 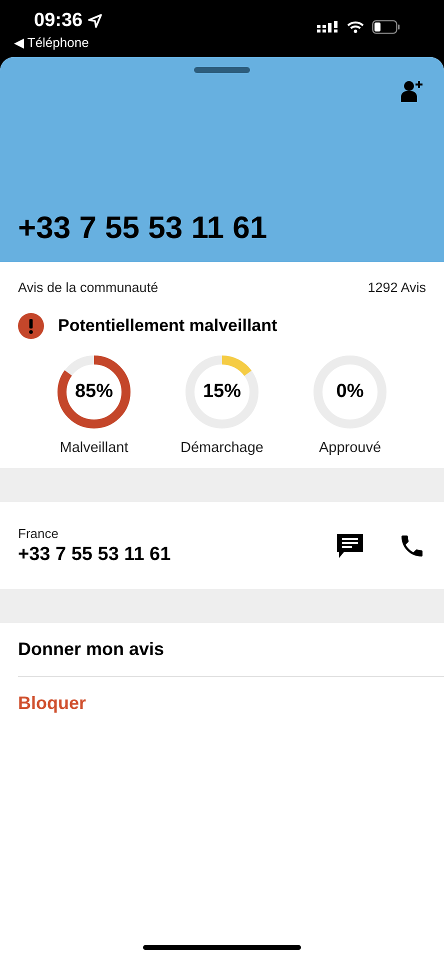 What do you see at coordinates (222, 70) in the screenshot?
I see `drag-handle` at bounding box center [222, 70].